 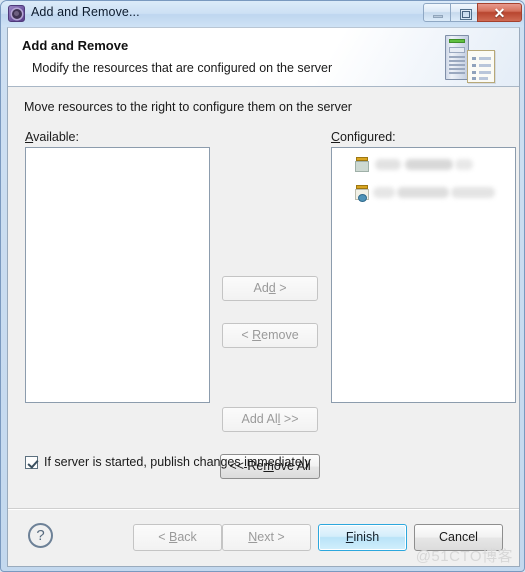 What do you see at coordinates (52, 137) in the screenshot?
I see `available-list-label: Available:` at bounding box center [52, 137].